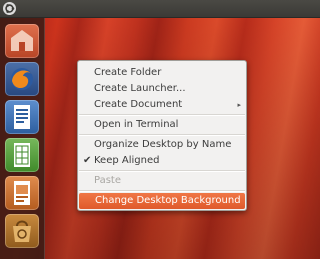 The height and width of the screenshot is (259, 320). Describe the element at coordinates (22, 117) in the screenshot. I see `writer-icon` at that location.